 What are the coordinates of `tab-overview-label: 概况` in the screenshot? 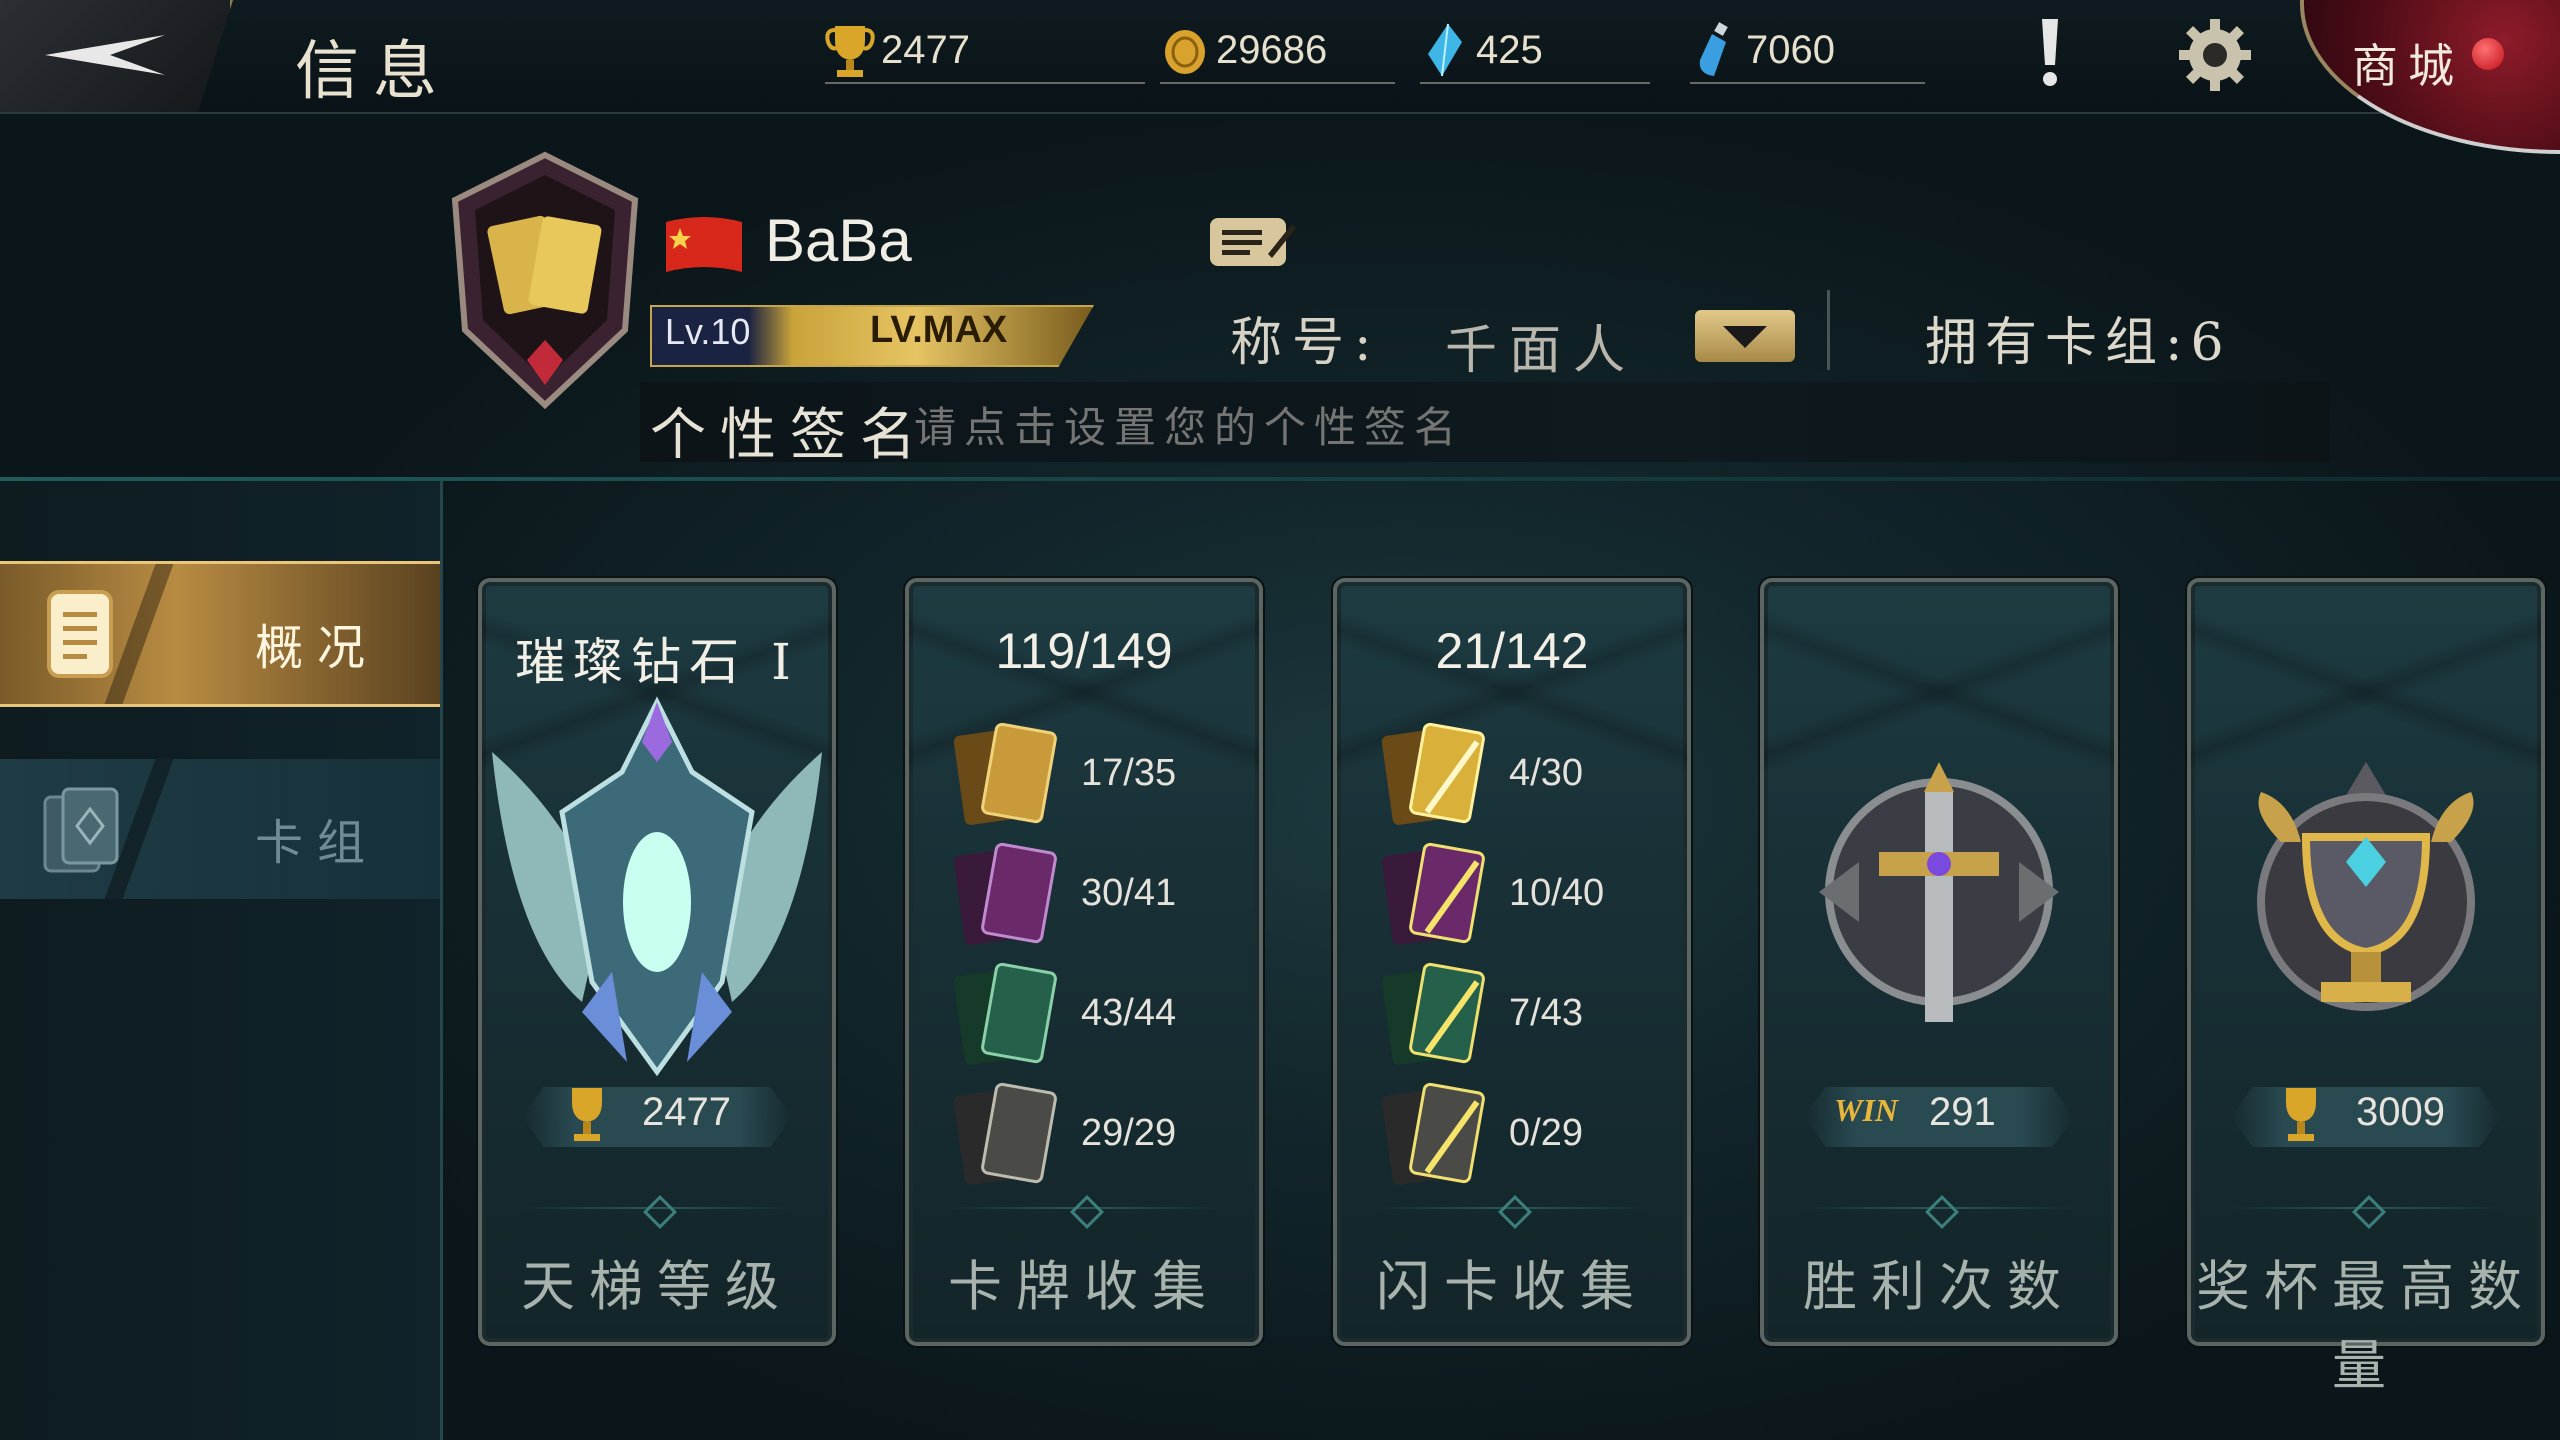 It's located at (317, 648).